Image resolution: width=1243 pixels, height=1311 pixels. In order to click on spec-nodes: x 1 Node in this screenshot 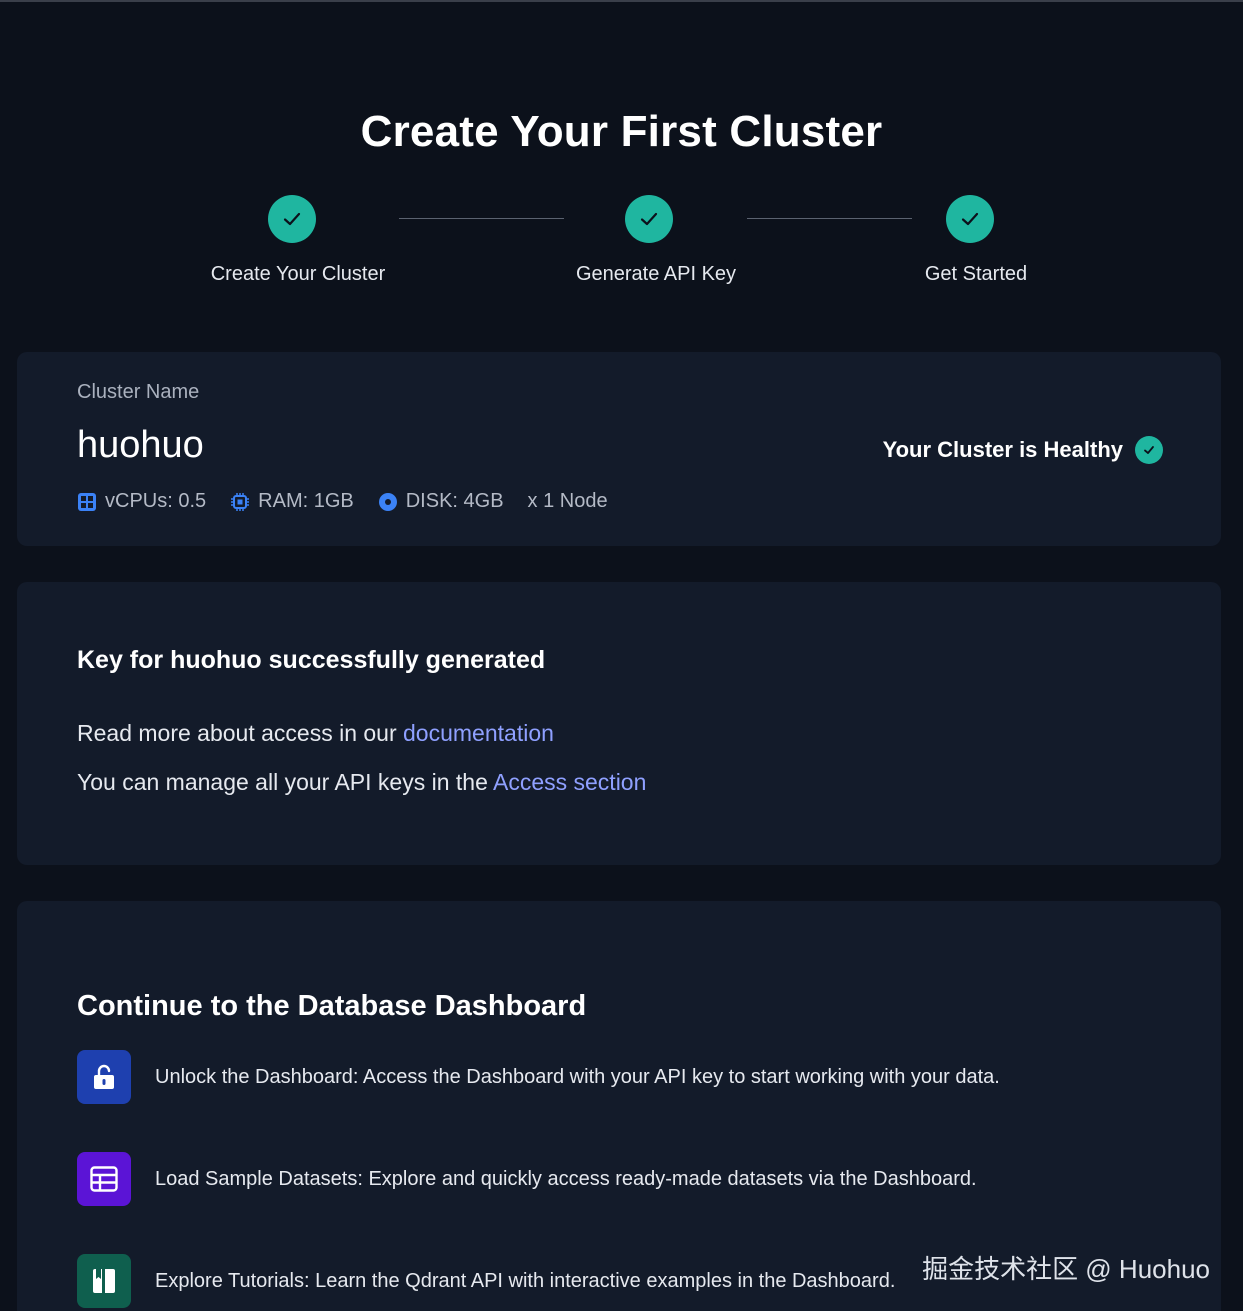, I will do `click(568, 501)`.